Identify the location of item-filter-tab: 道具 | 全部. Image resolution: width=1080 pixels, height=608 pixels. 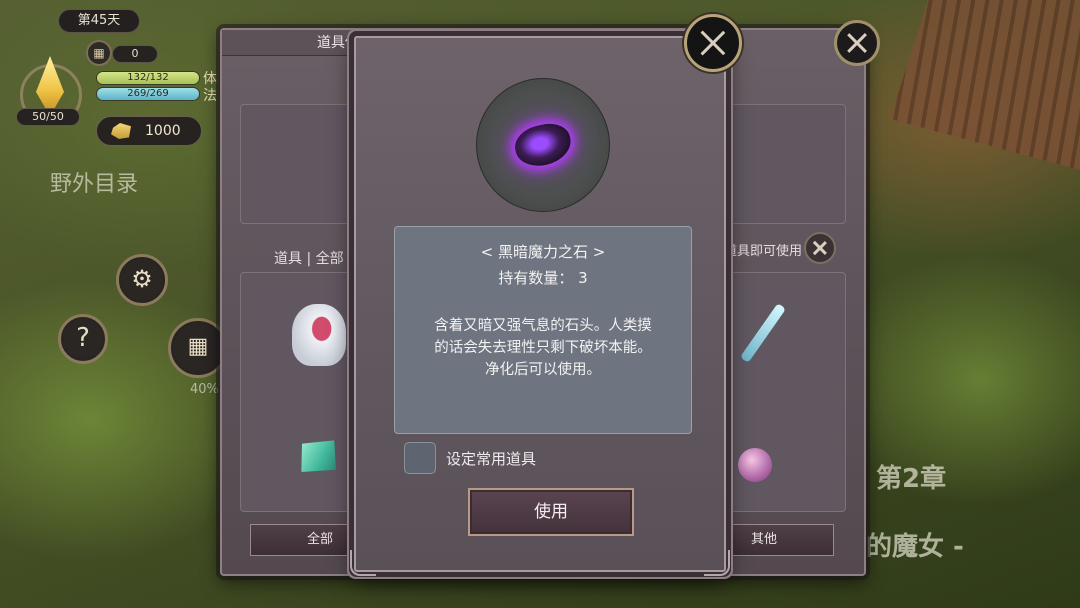
(309, 258).